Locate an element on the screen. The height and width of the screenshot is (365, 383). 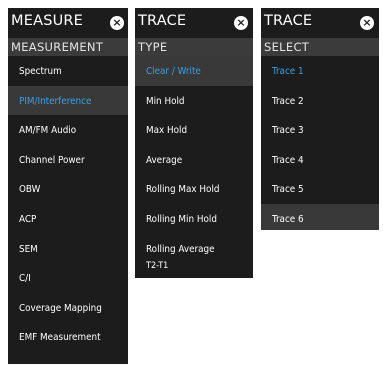
menu-item-t2-t1: T2-T1 is located at coordinates (157, 266).